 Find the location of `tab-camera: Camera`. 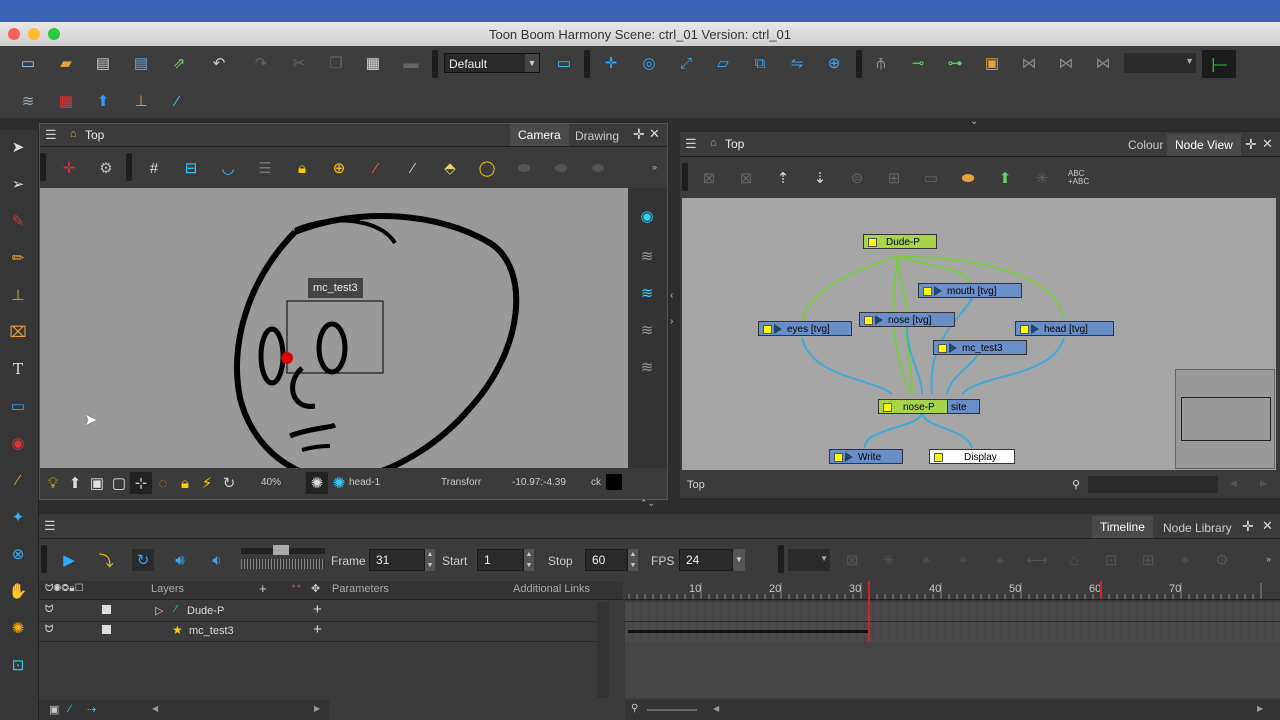

tab-camera: Camera is located at coordinates (539, 135).